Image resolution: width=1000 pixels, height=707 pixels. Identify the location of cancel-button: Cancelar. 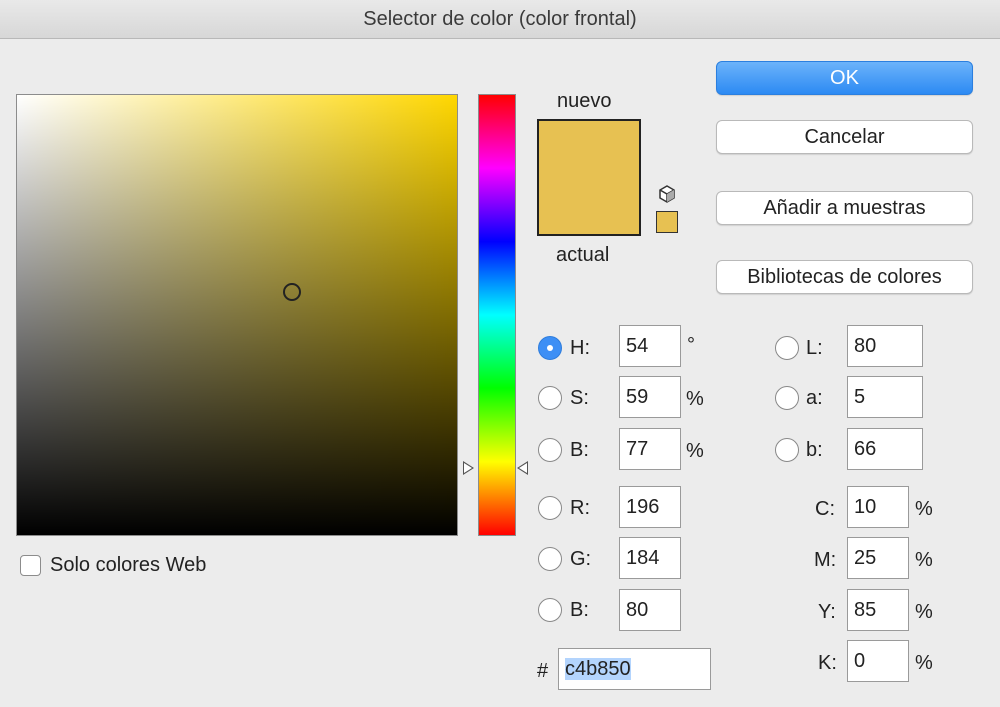
(844, 137).